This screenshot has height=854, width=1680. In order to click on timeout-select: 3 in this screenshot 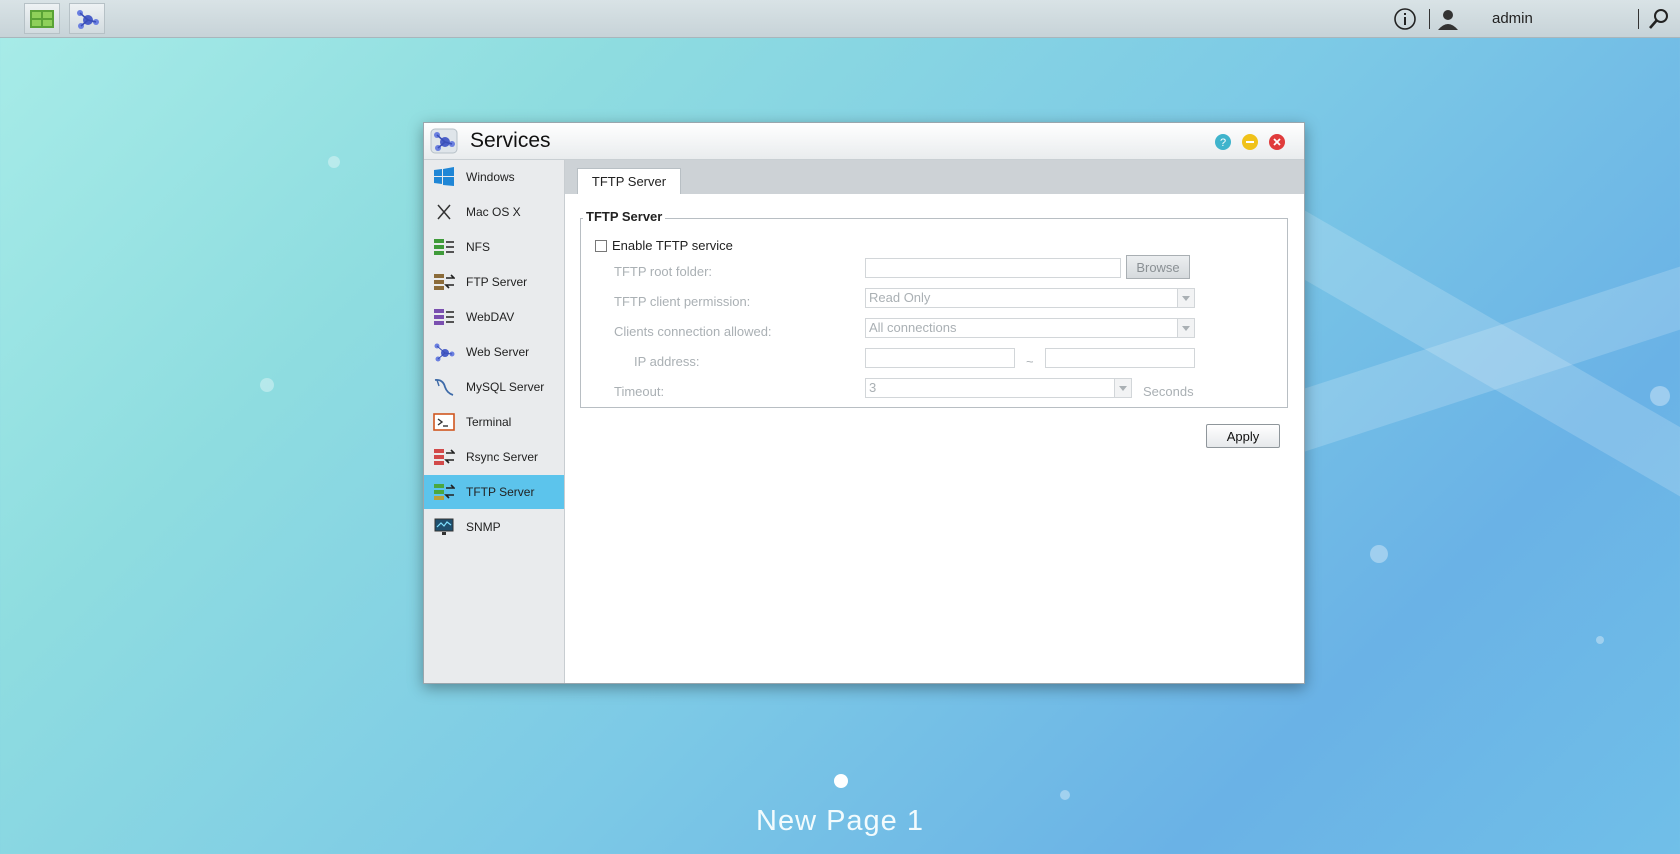, I will do `click(998, 388)`.